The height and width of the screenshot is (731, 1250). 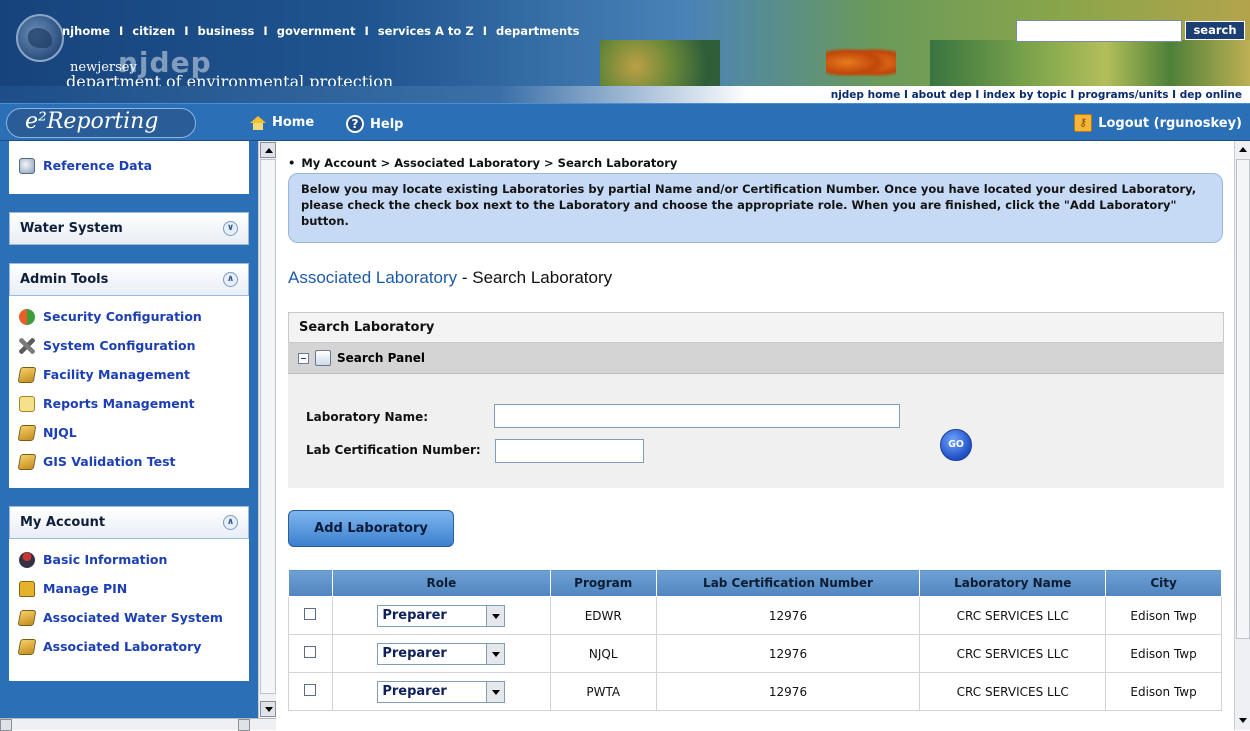 I want to click on reference-panel: Reference Data, so click(x=129, y=167).